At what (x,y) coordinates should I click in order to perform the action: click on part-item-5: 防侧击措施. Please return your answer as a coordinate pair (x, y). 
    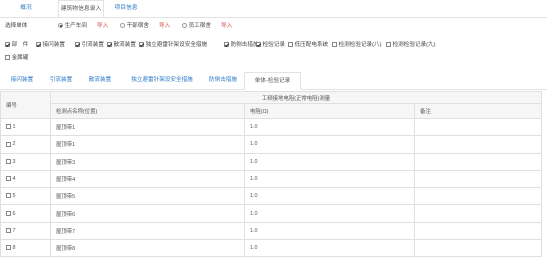
    Looking at the image, I should click on (241, 45).